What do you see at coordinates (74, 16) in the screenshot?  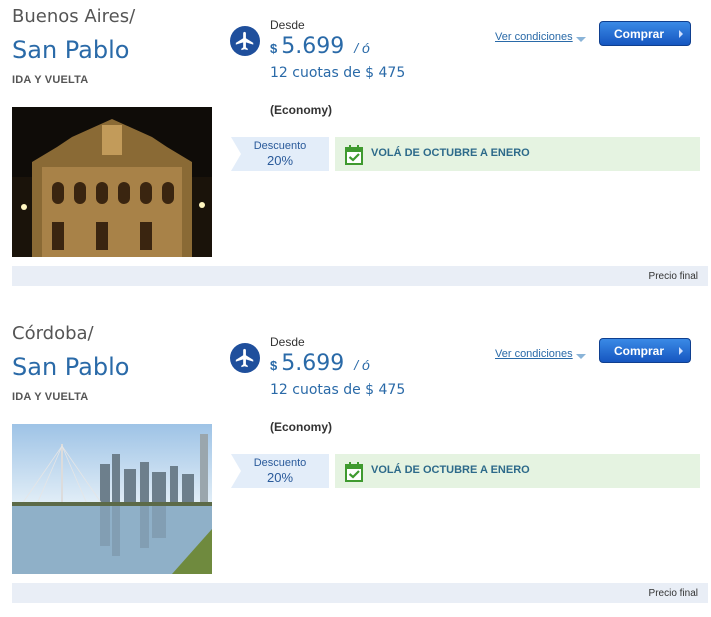 I see `origin-city: Buenos Aires/` at bounding box center [74, 16].